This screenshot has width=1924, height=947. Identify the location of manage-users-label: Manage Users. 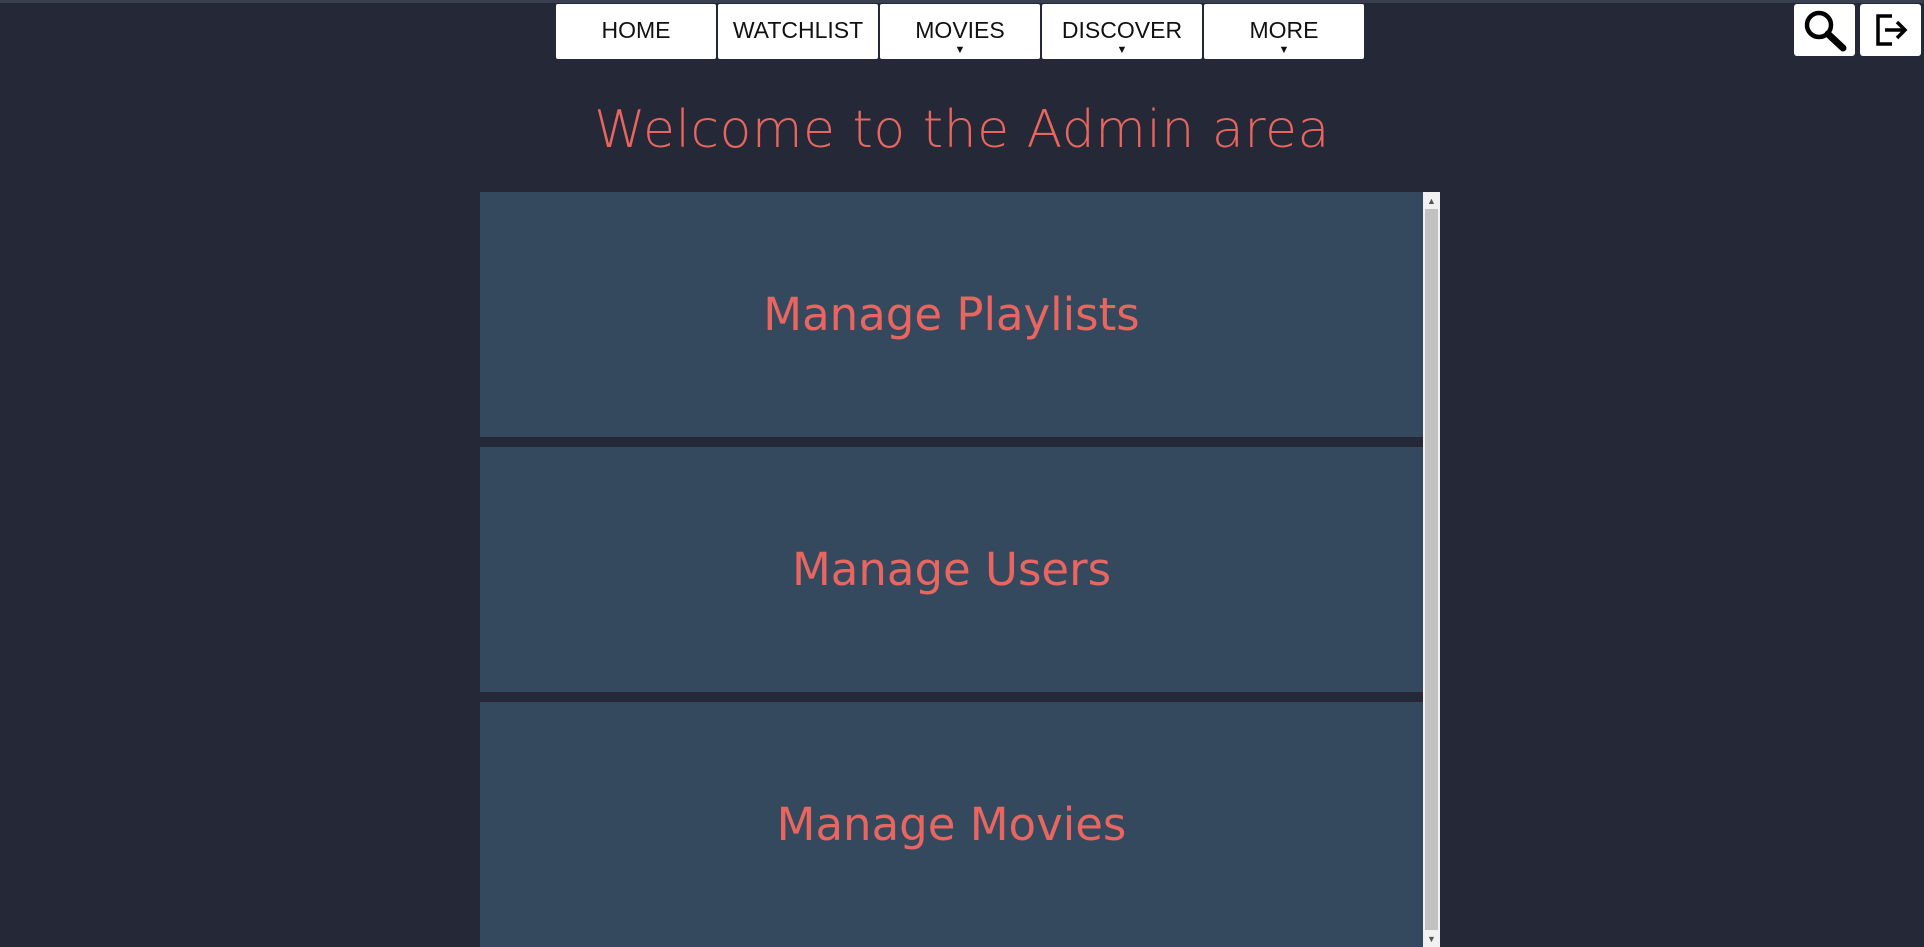
(951, 569).